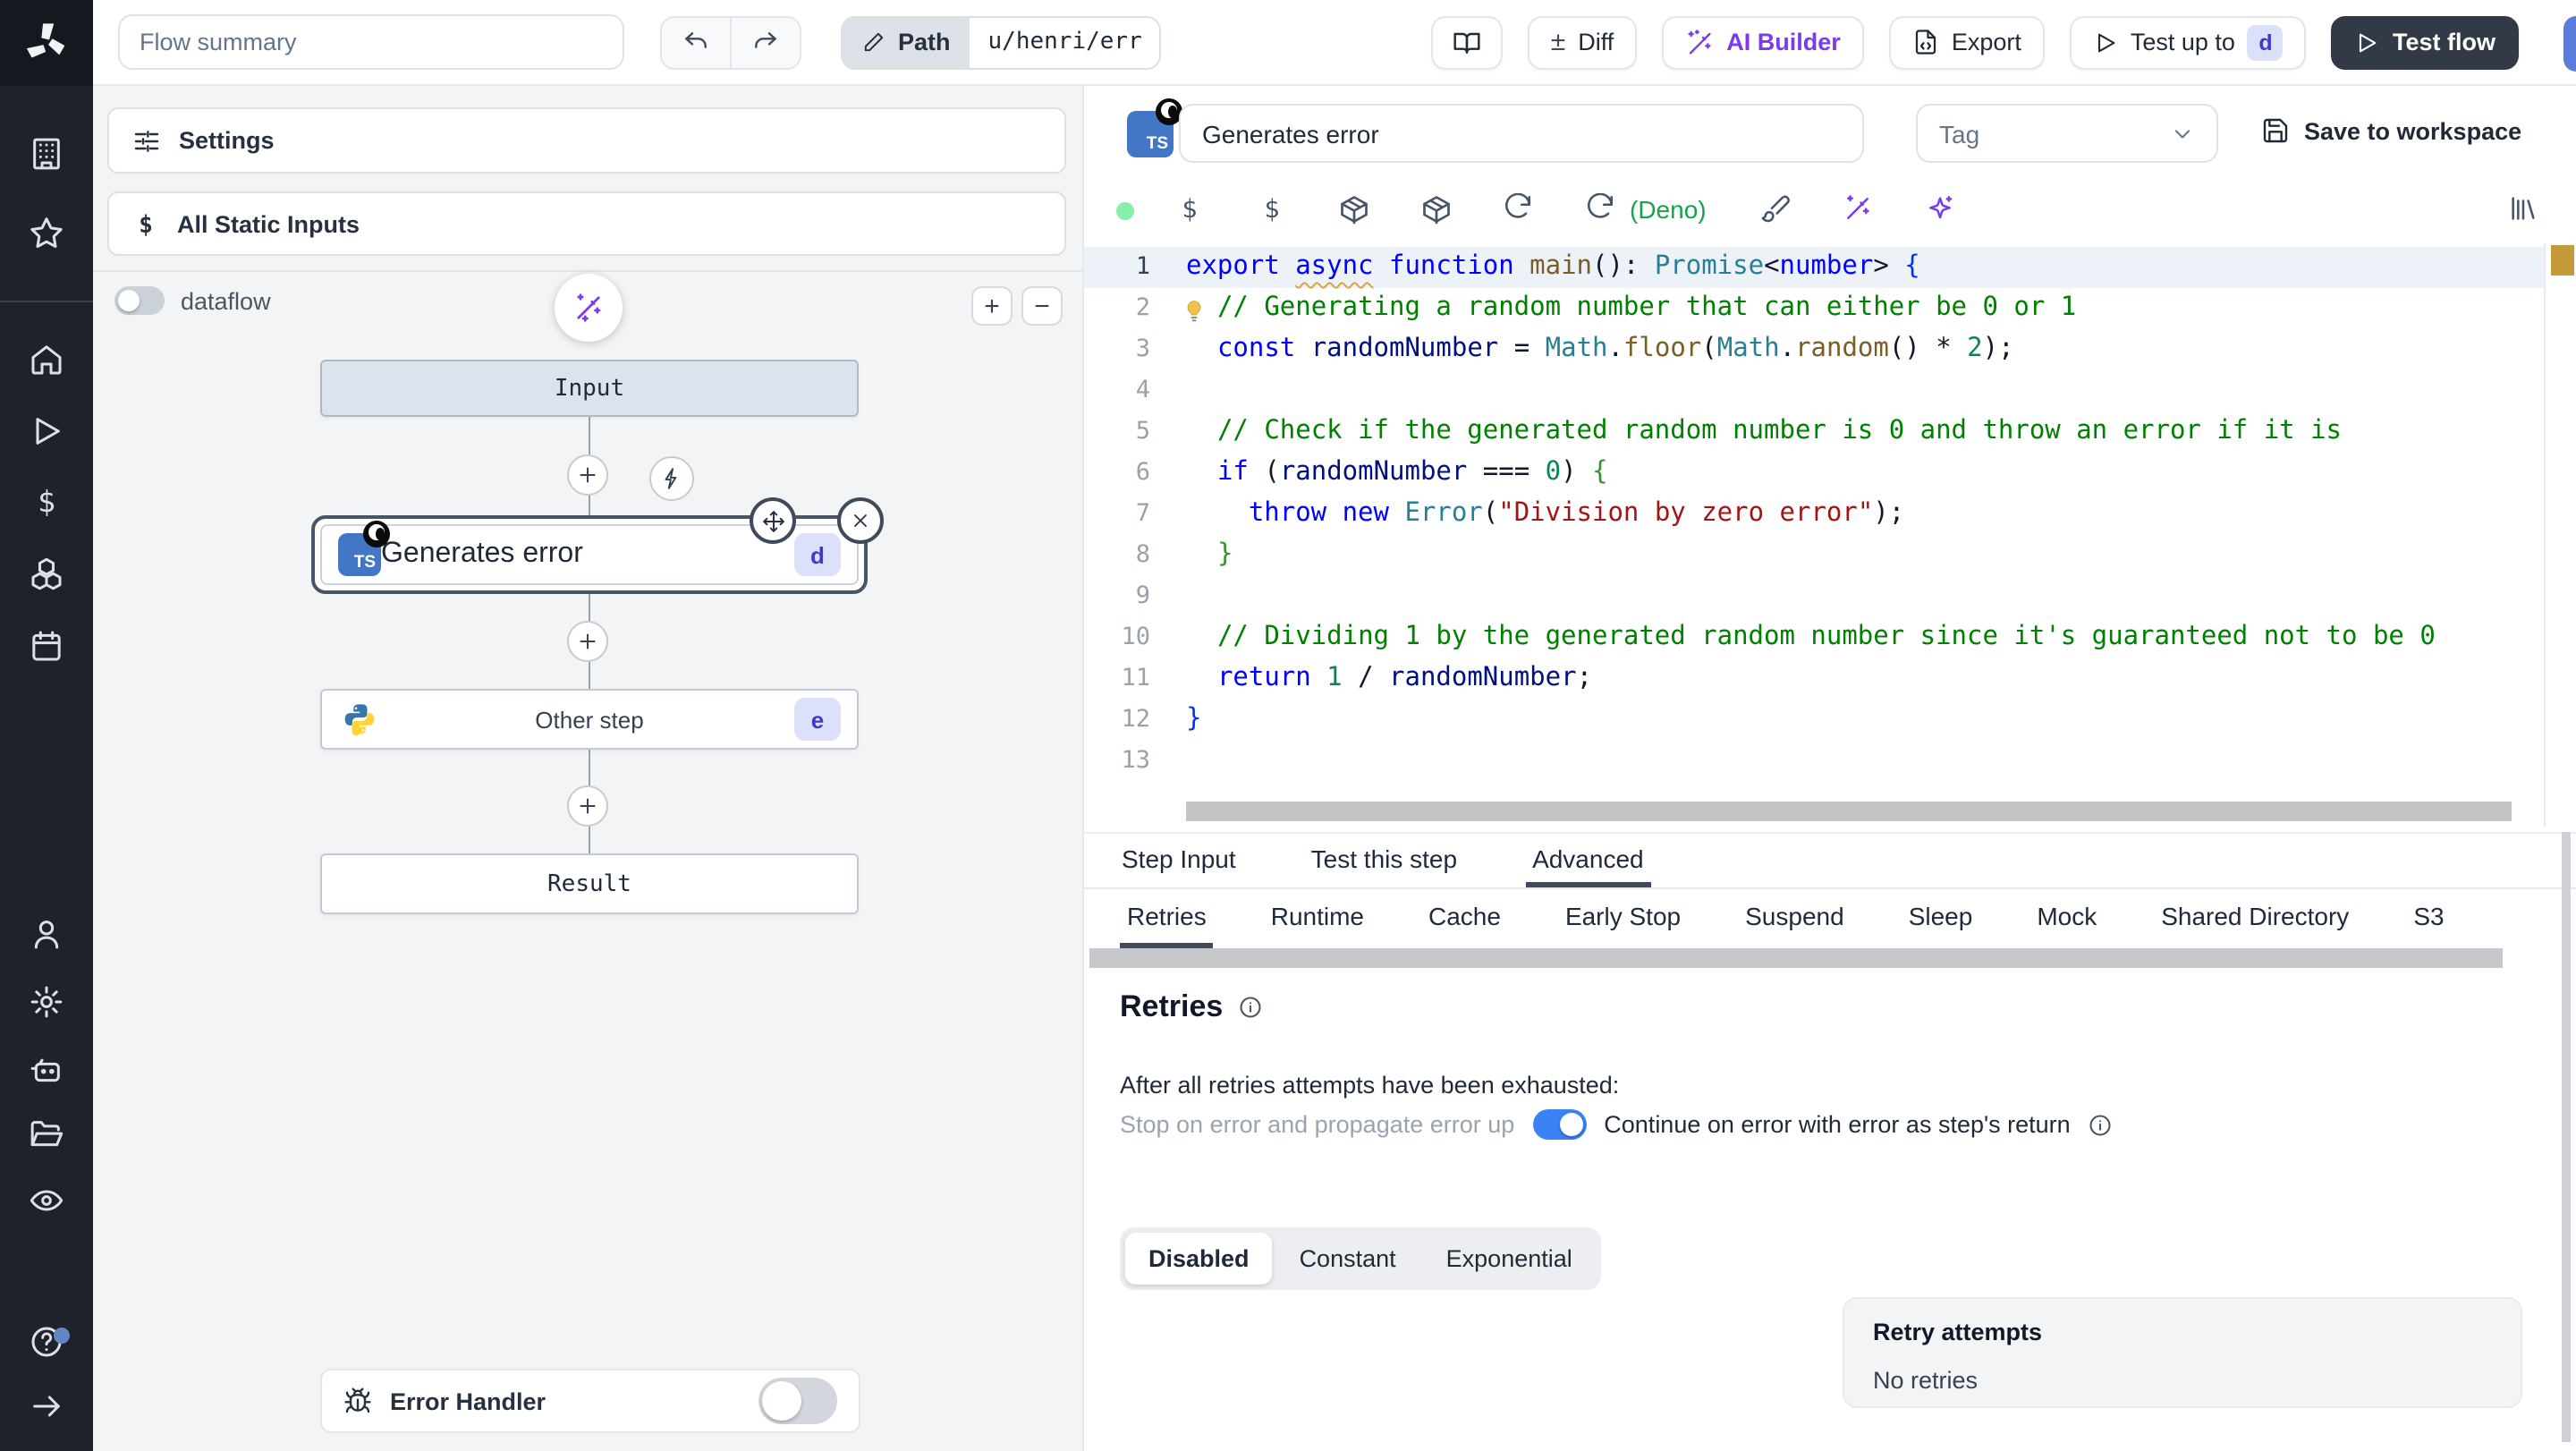 The height and width of the screenshot is (1451, 2576). I want to click on favorites-star-icon, so click(46, 232).